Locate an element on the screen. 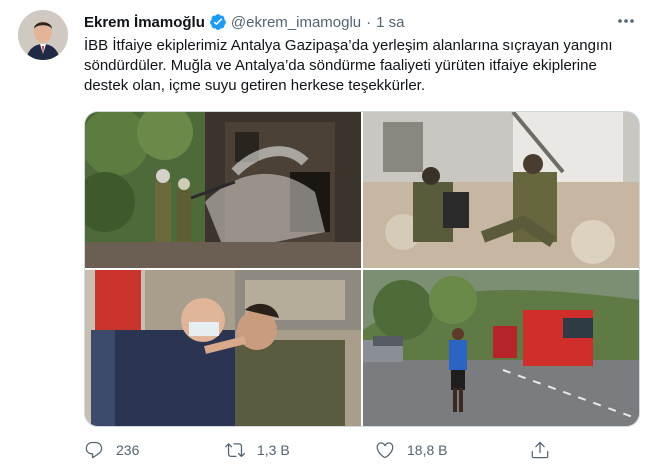 This screenshot has height=475, width=657. avatar is located at coordinates (43, 35).